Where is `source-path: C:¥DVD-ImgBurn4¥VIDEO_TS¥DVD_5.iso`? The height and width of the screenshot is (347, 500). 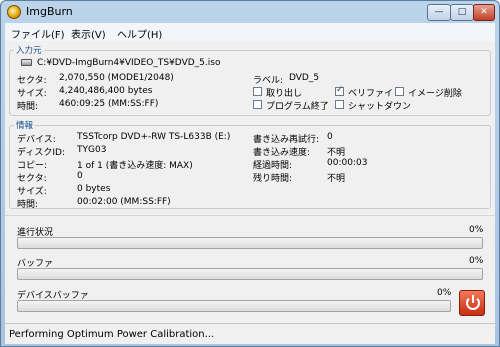 source-path: C:¥DVD-ImgBurn4¥VIDEO_TS¥DVD_5.iso is located at coordinates (129, 63).